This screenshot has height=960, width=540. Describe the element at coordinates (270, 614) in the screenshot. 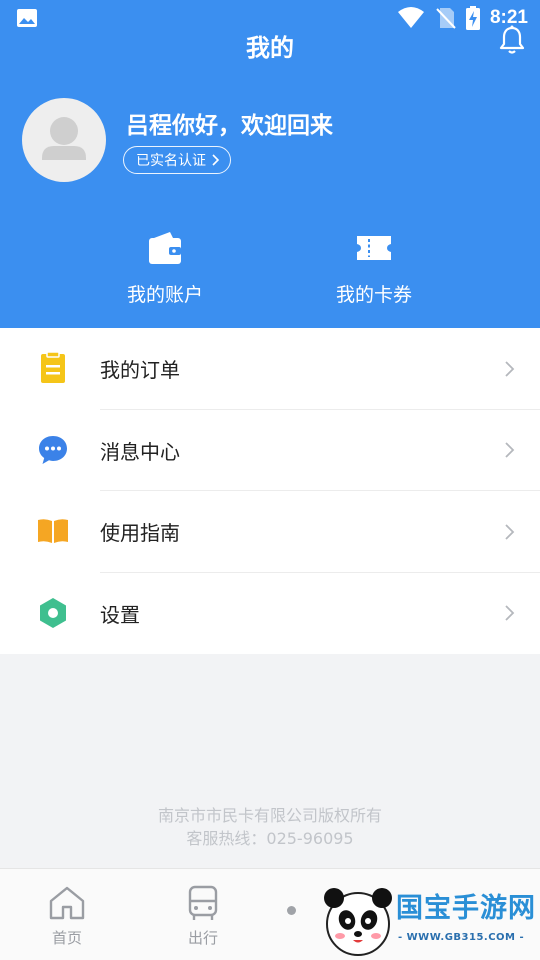

I see `menu-item-settings: 设置` at that location.